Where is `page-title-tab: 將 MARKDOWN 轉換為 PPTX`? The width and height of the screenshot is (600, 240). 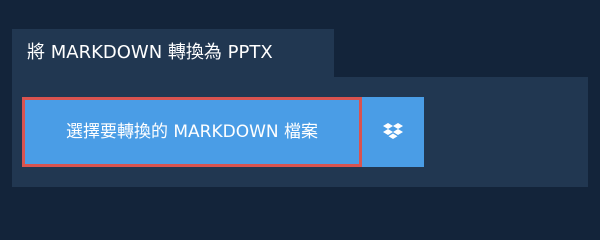
page-title-tab: 將 MARKDOWN 轉換為 PPTX is located at coordinates (173, 53).